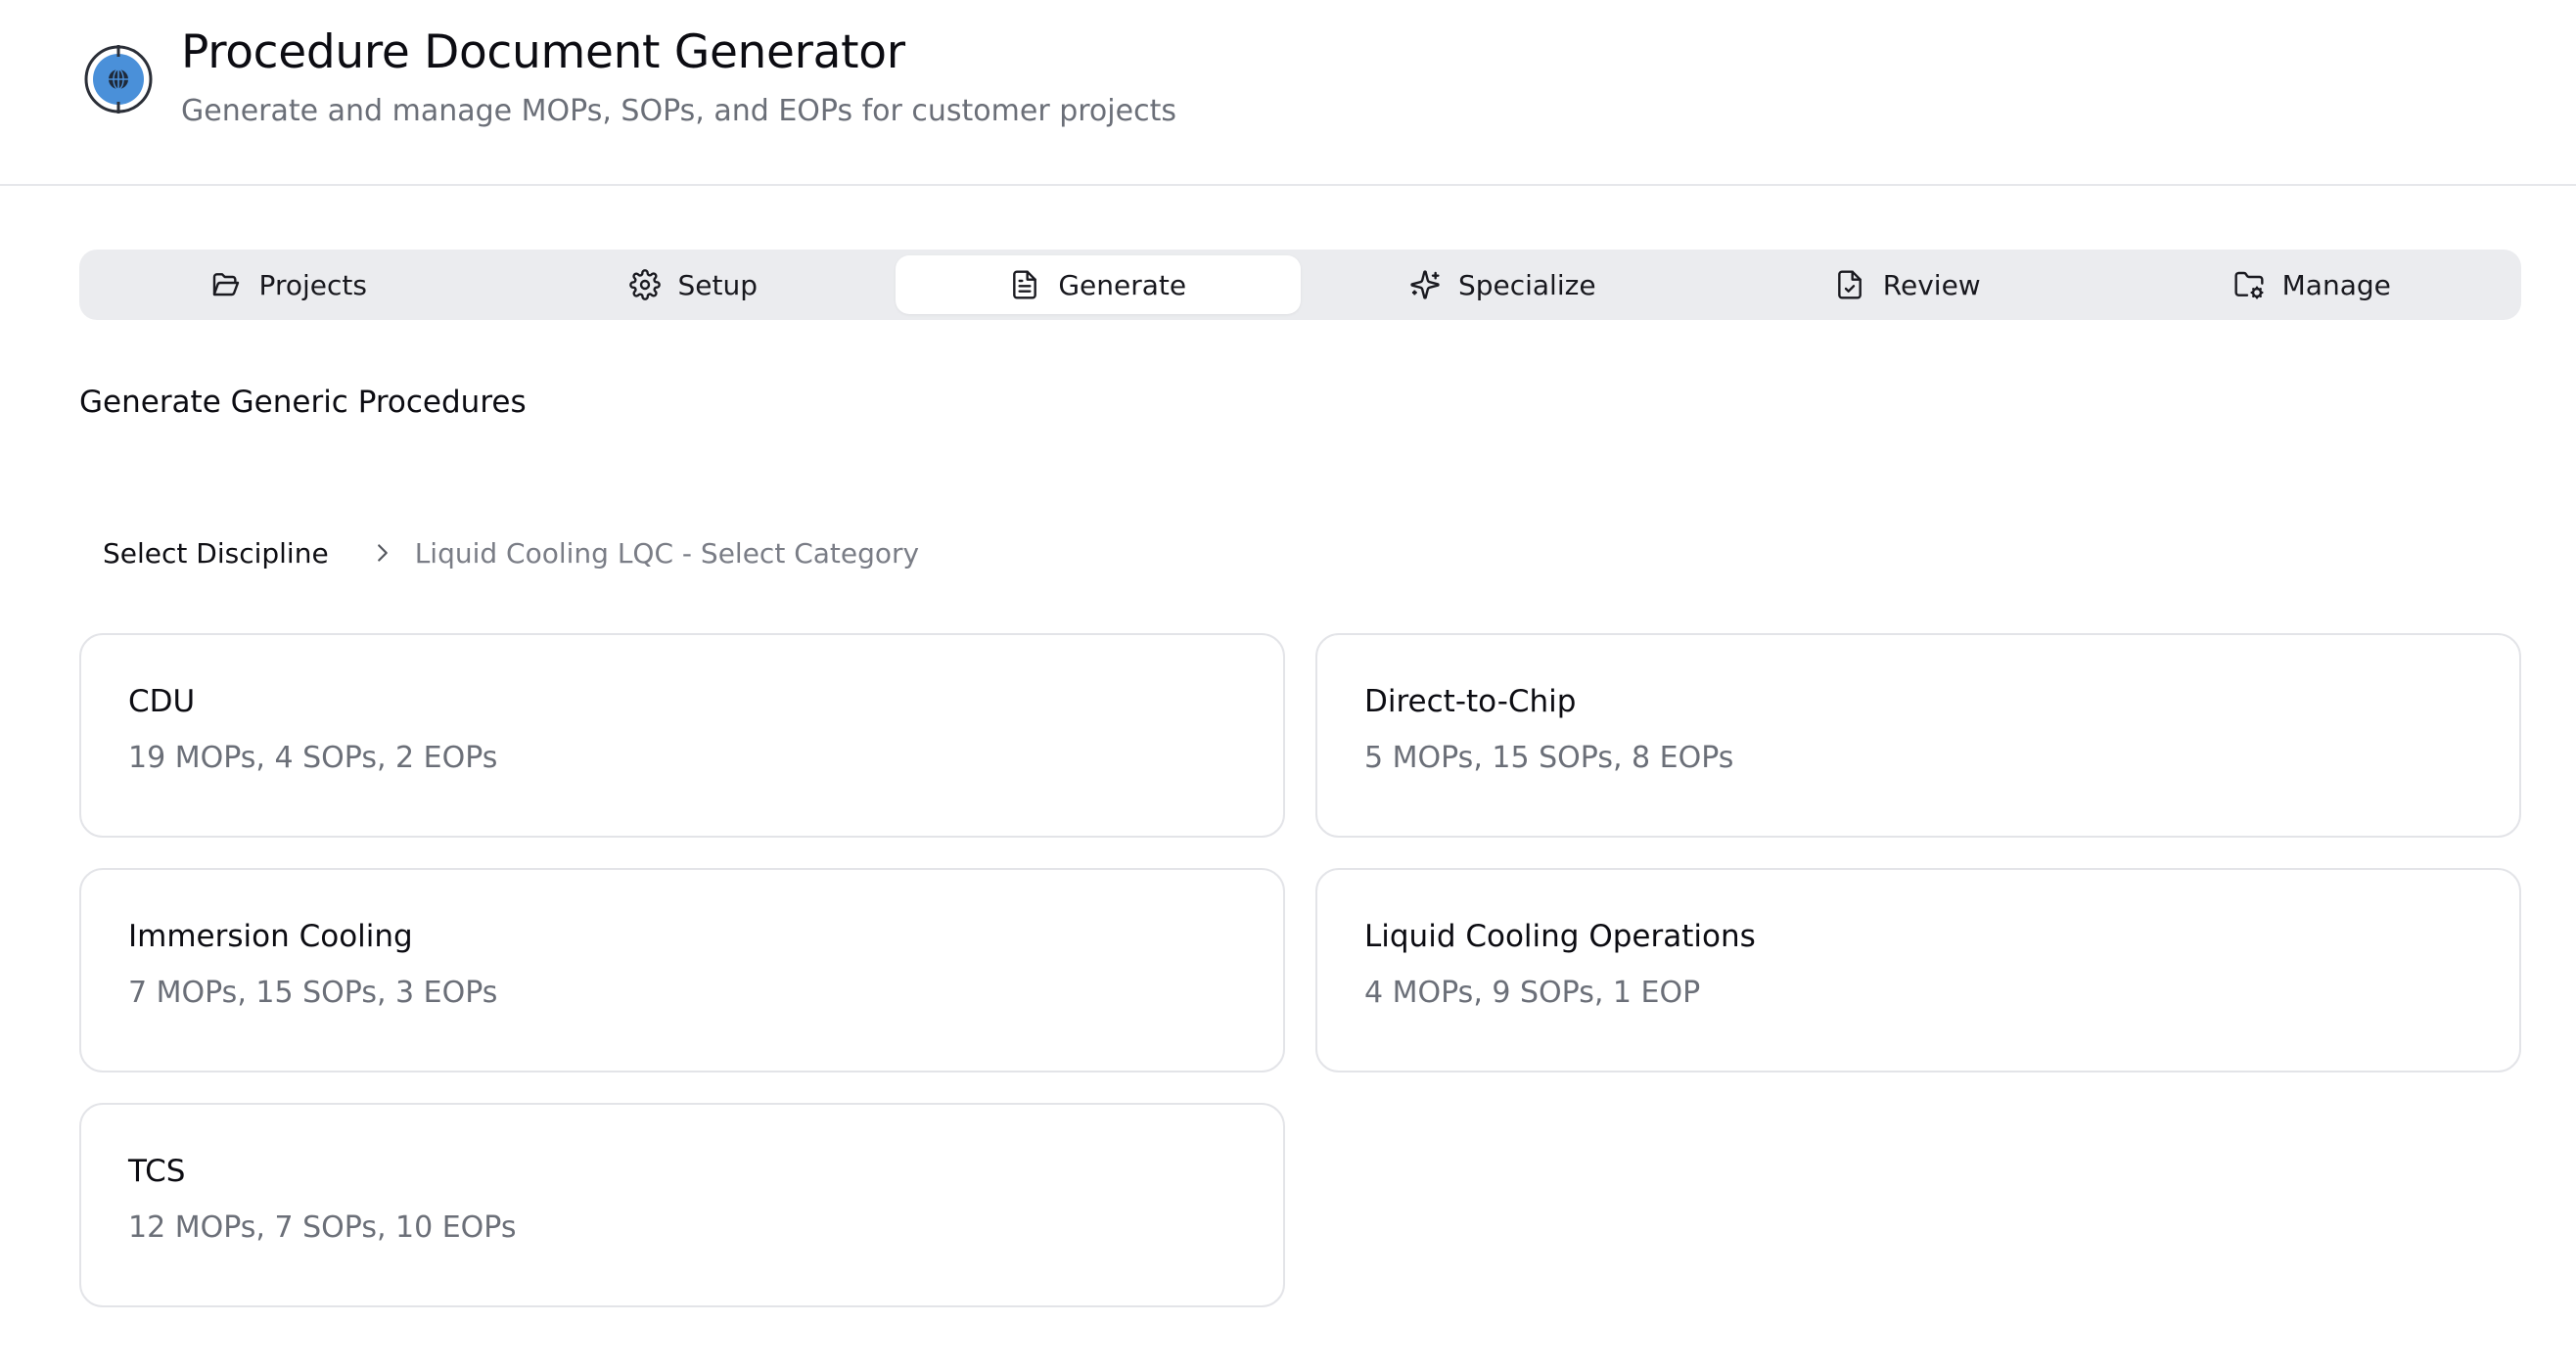  Describe the element at coordinates (682, 735) in the screenshot. I see `category-card-cdu: CDU 19 MOPs, 4 SOPs, 2 EOPs` at that location.